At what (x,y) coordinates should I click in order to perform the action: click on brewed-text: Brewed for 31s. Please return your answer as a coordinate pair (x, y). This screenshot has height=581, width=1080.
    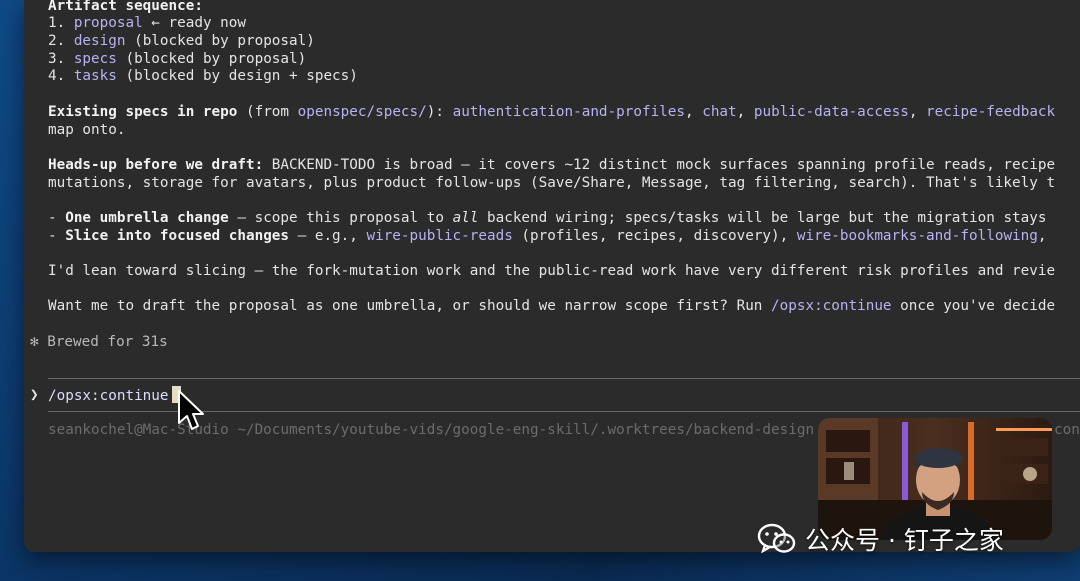
    Looking at the image, I should click on (103, 342).